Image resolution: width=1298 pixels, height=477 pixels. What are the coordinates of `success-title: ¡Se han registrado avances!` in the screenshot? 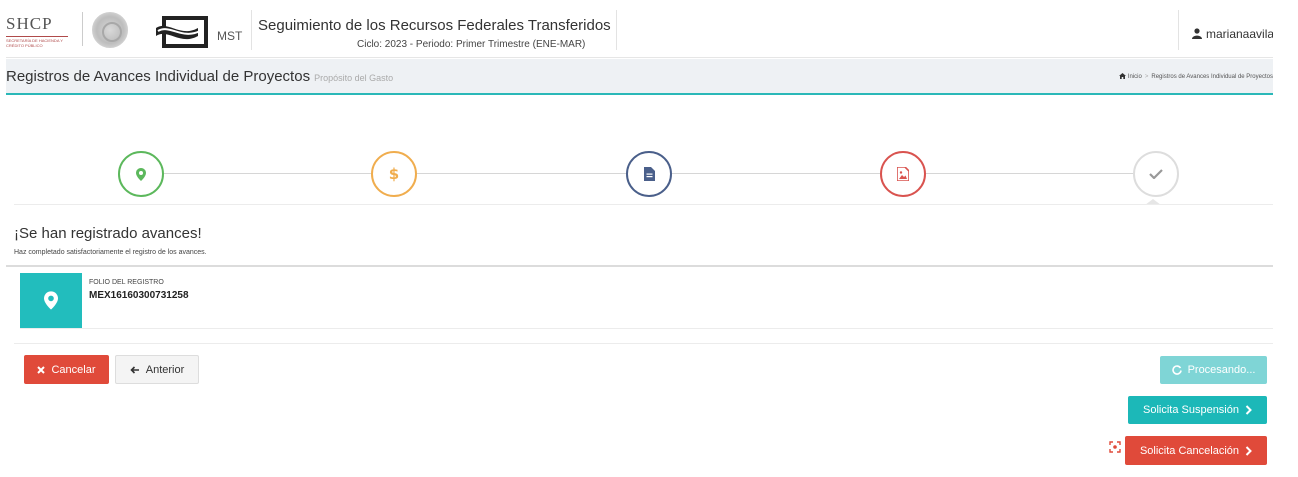 It's located at (108, 233).